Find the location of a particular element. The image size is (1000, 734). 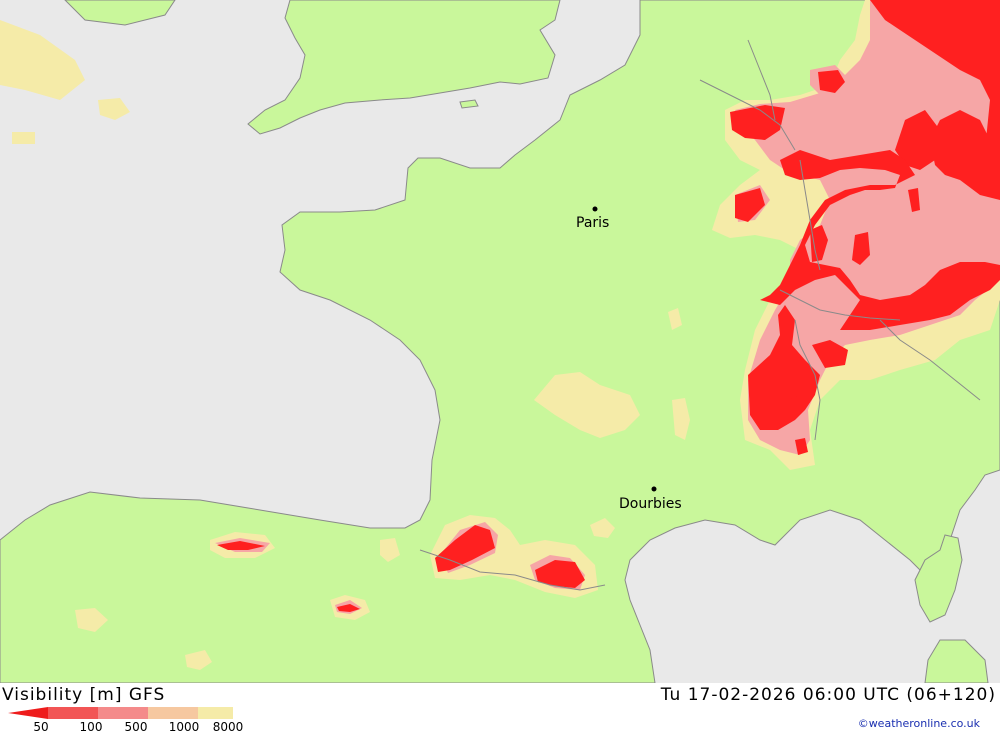

legend-arrow is located at coordinates (120, 713).